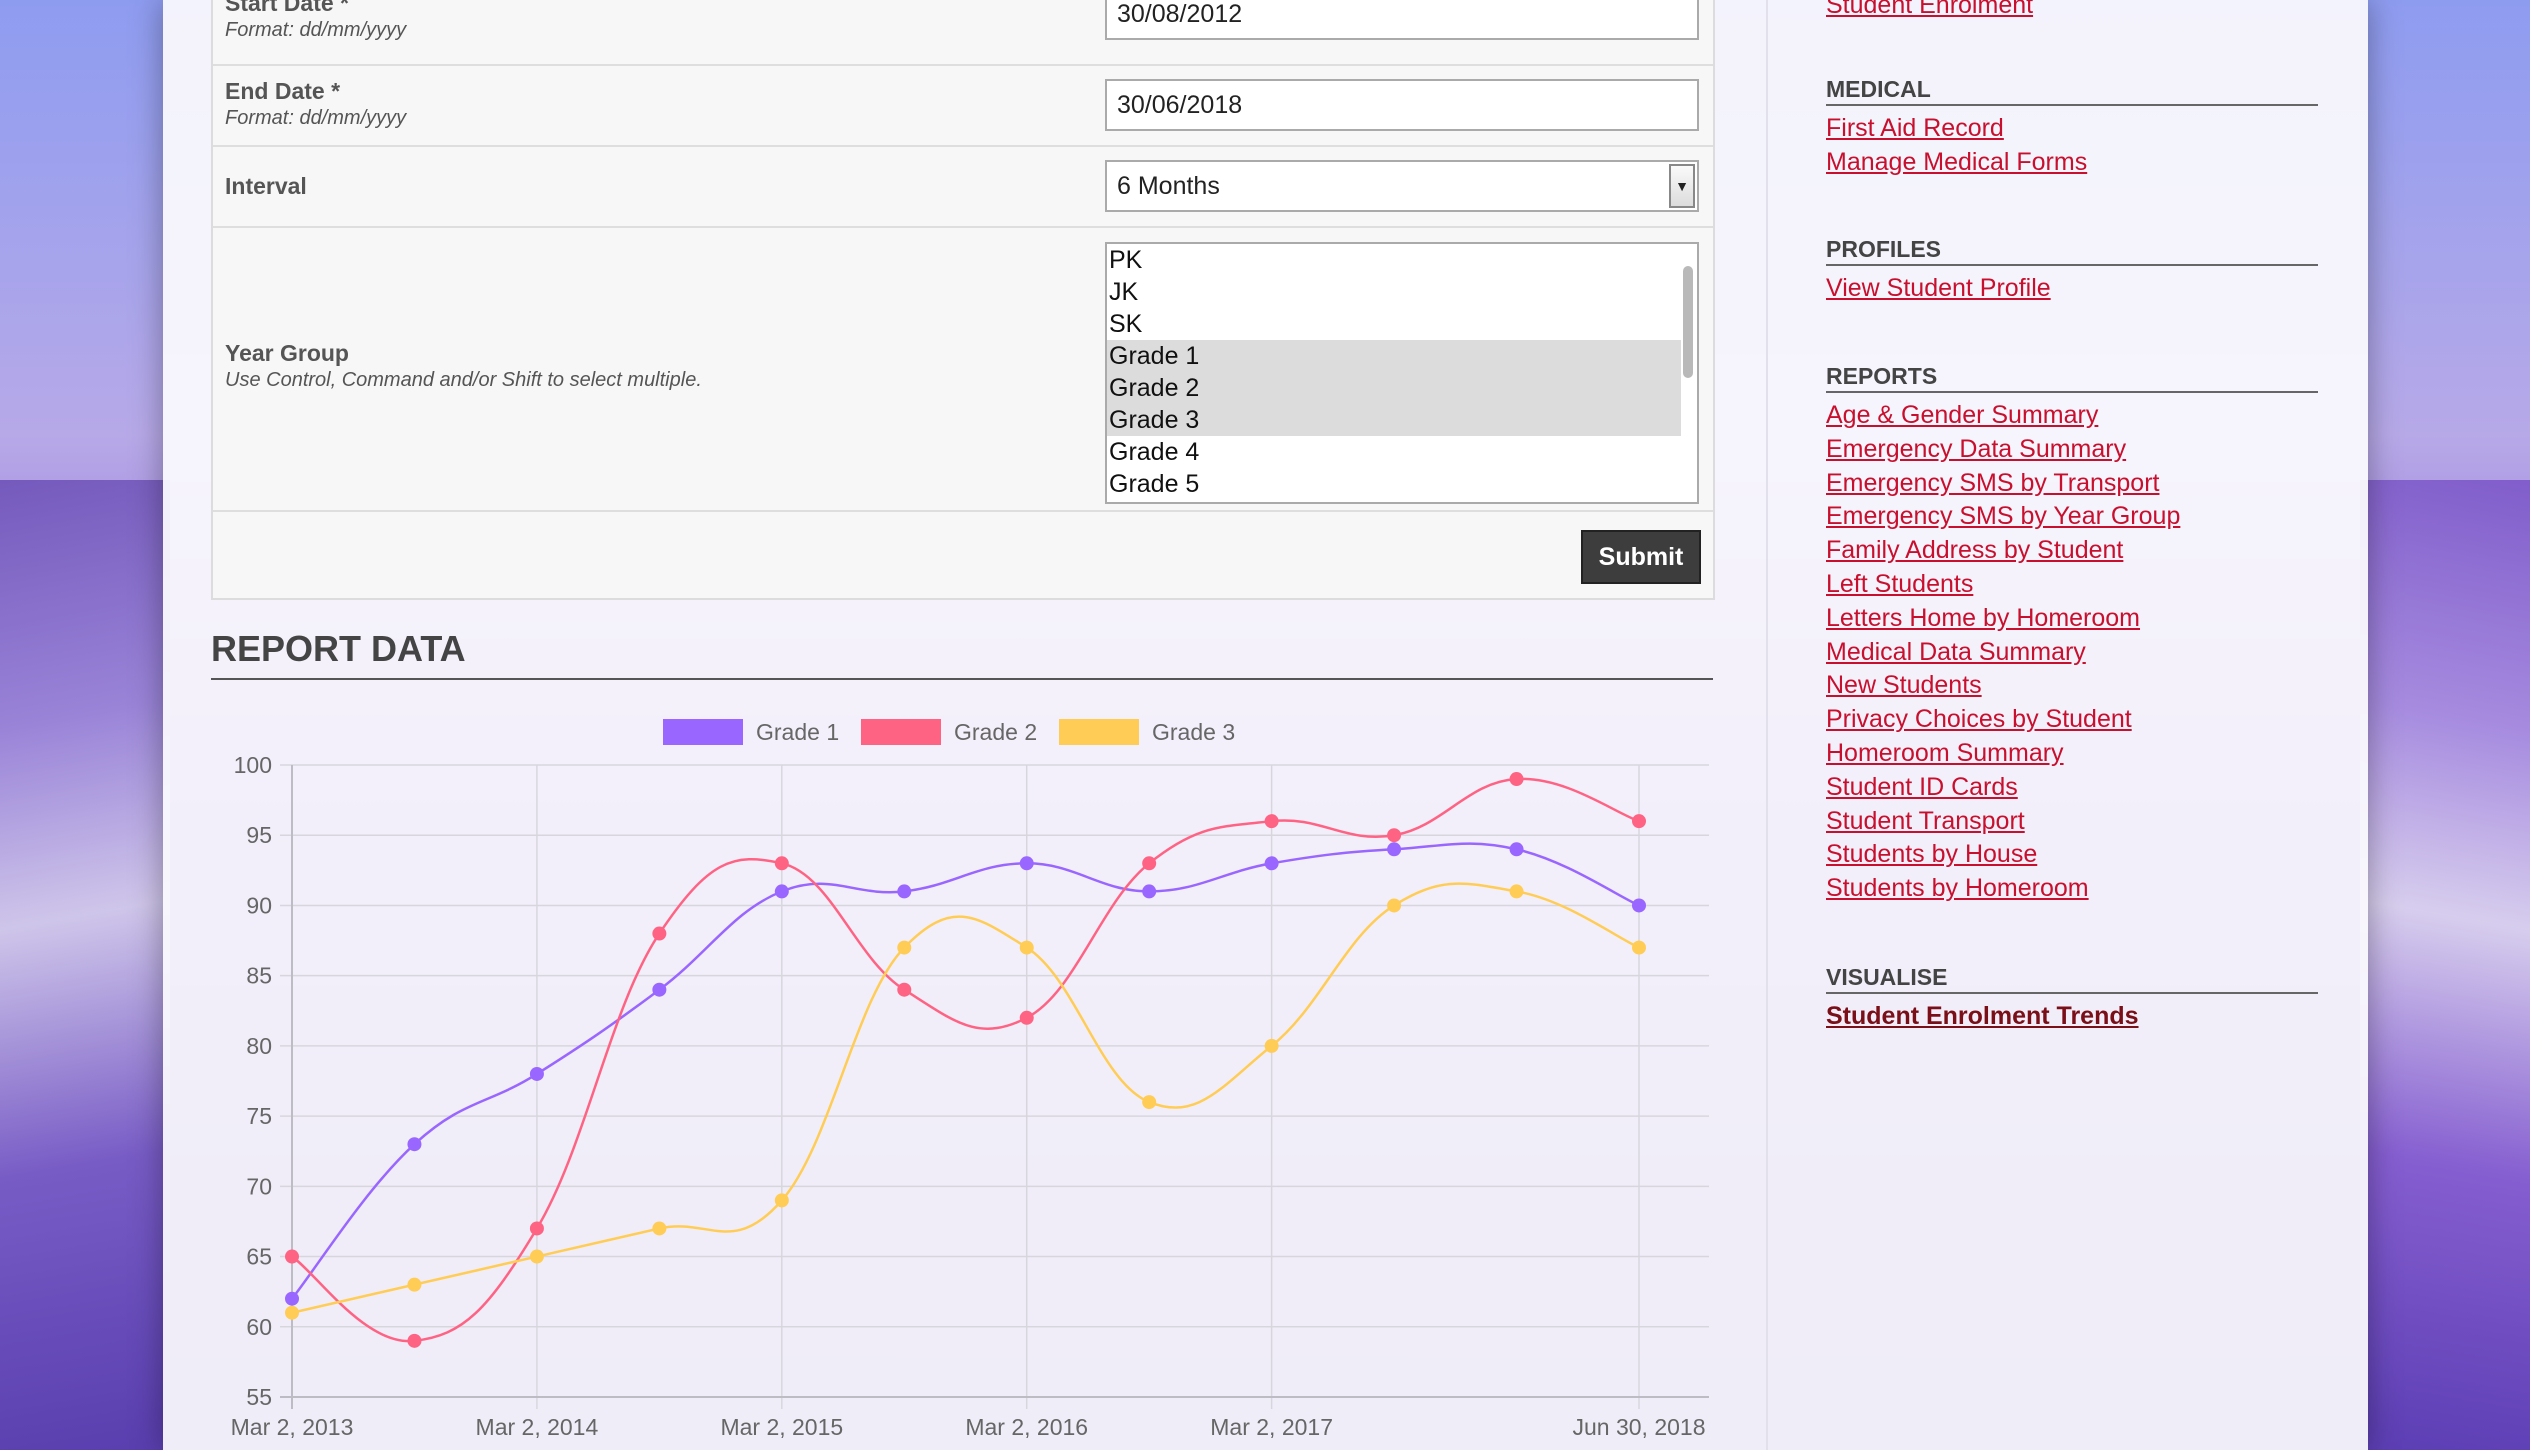 The height and width of the screenshot is (1450, 2530). Describe the element at coordinates (1026, 1427) in the screenshot. I see `x-tick-label: Mar 2, 2016` at that location.